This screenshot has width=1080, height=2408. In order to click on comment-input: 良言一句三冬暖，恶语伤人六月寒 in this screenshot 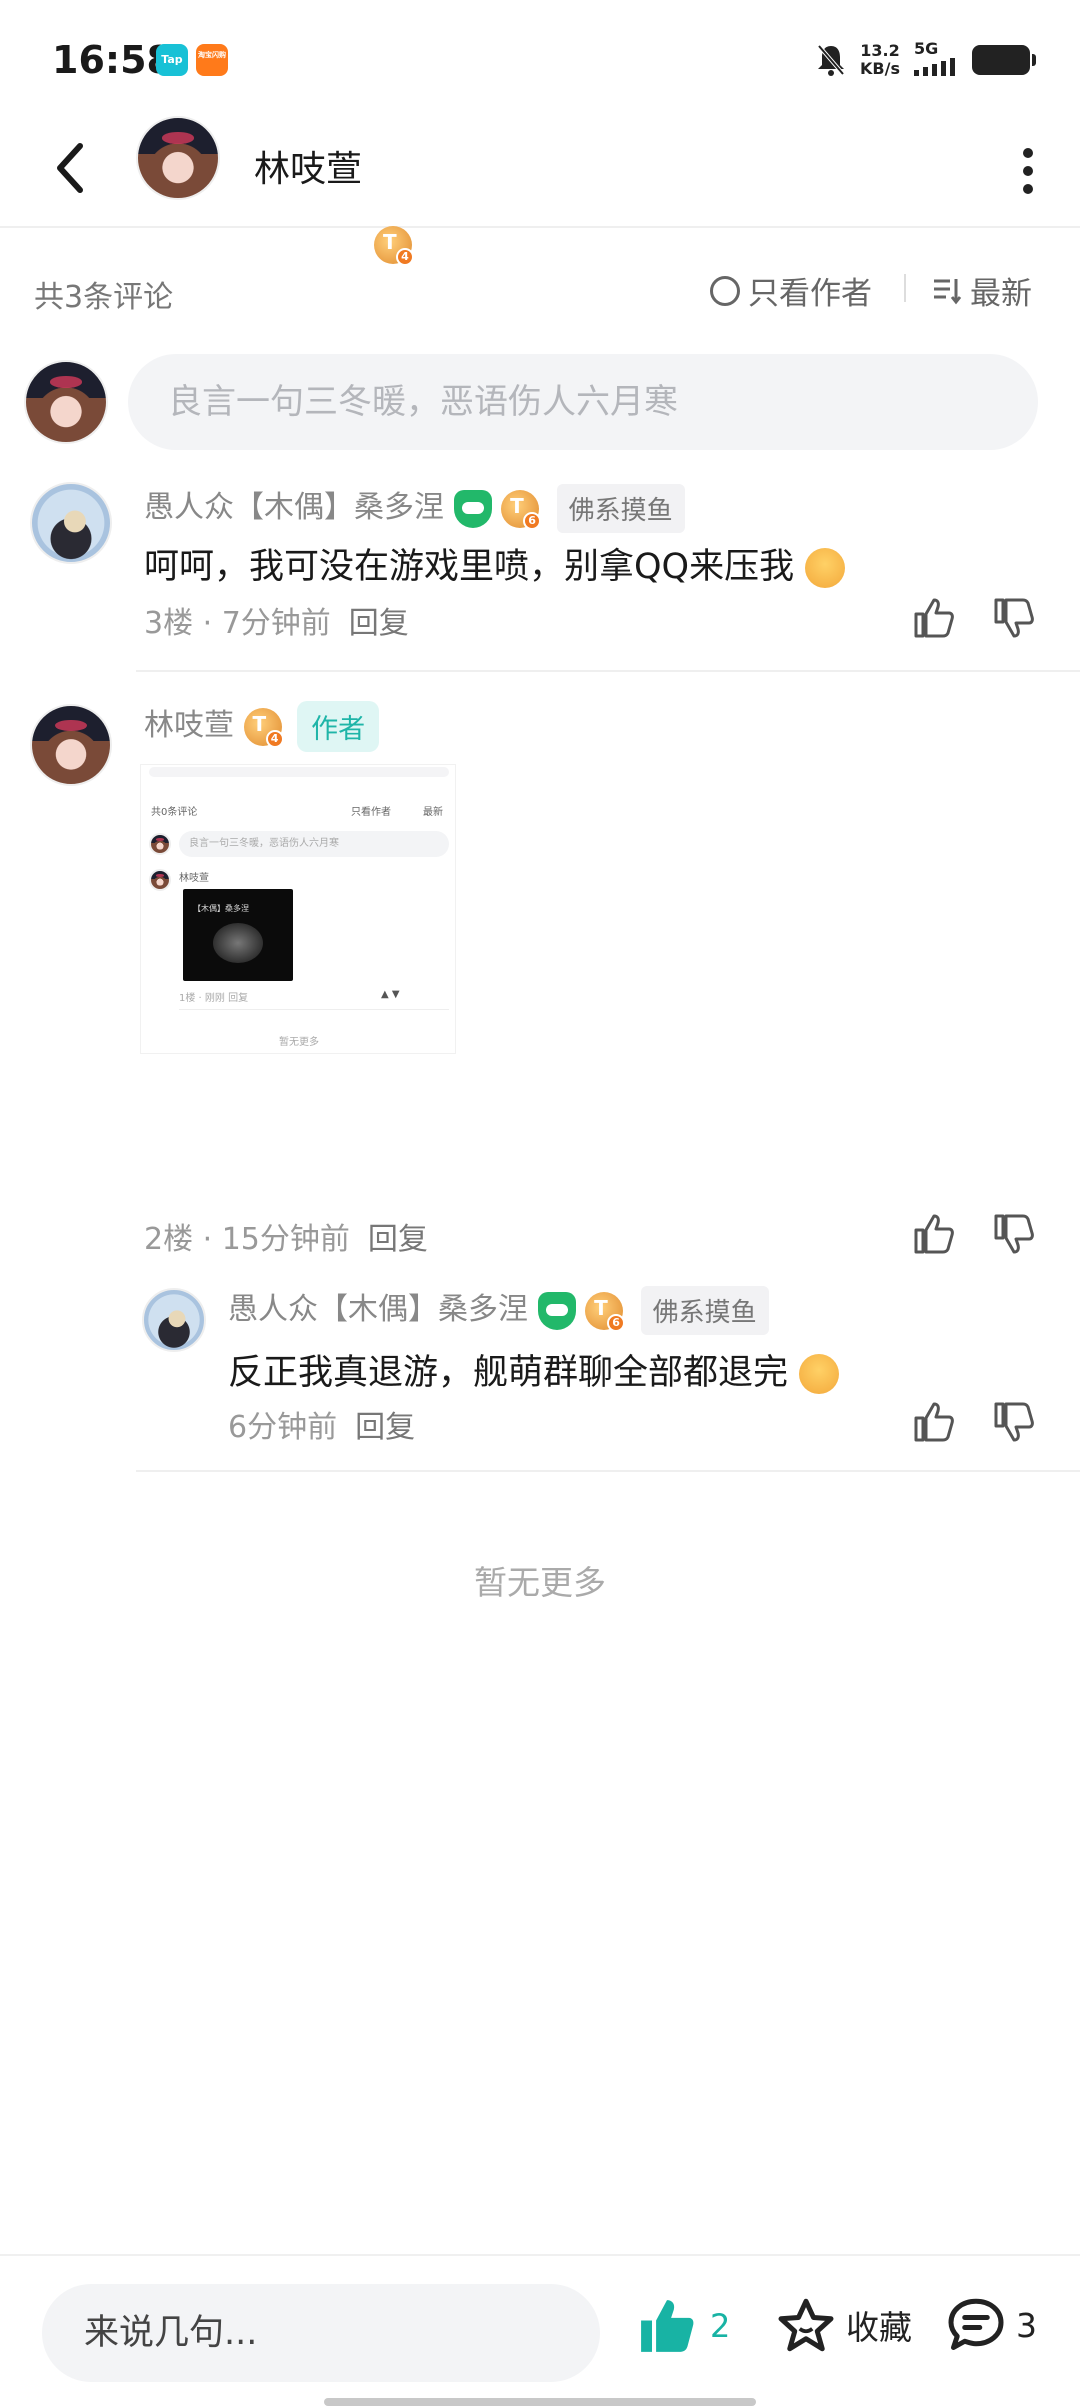, I will do `click(583, 402)`.